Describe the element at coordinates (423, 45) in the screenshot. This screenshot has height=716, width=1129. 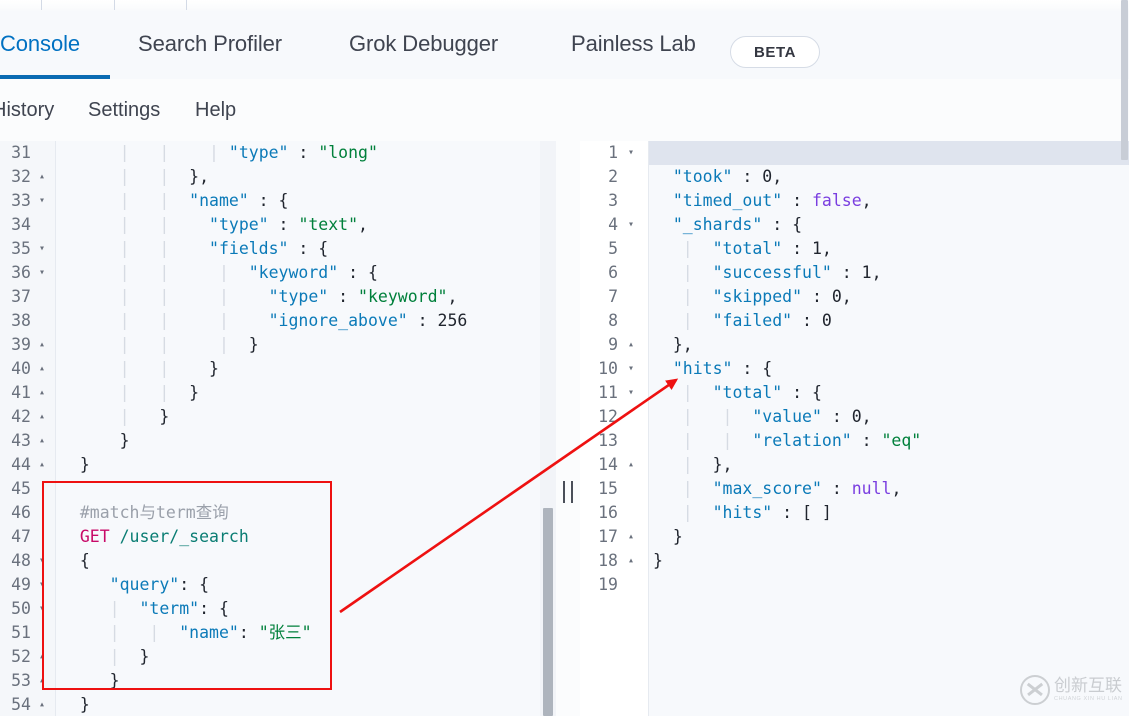
I see `tab-grok-debugger: Grok Debugger` at that location.